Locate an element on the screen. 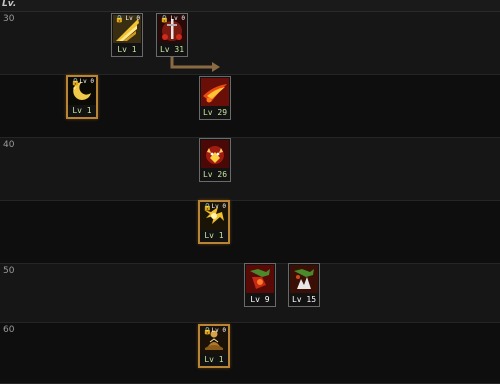  skill-slot-demon-rage: Lv 26 is located at coordinates (215, 160).